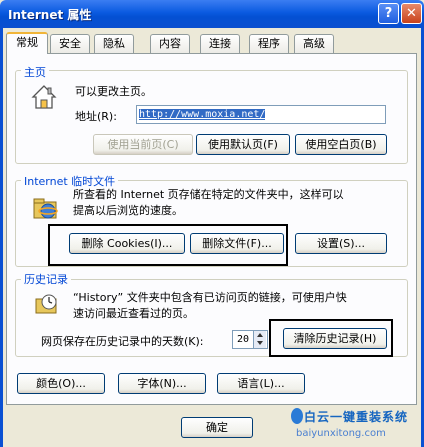 The image size is (424, 447). Describe the element at coordinates (168, 245) in the screenshot. I see `highlight-box-temp` at that location.